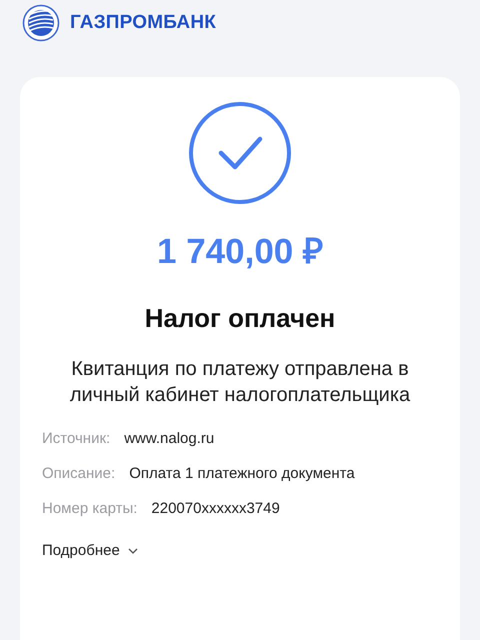  I want to click on status-title: Налог оплачен, so click(240, 318).